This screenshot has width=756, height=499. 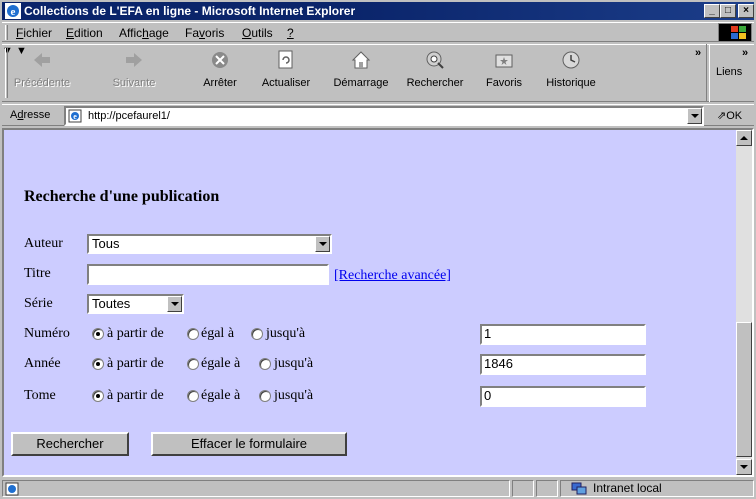 I want to click on status-text-pane, so click(x=256, y=488).